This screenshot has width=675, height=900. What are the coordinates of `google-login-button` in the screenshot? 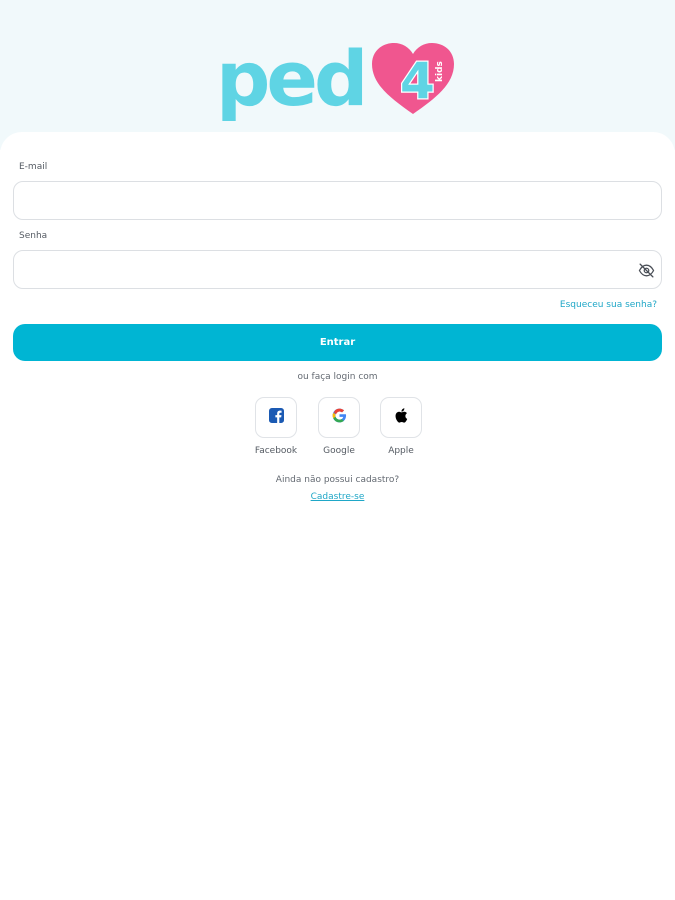 It's located at (339, 417).